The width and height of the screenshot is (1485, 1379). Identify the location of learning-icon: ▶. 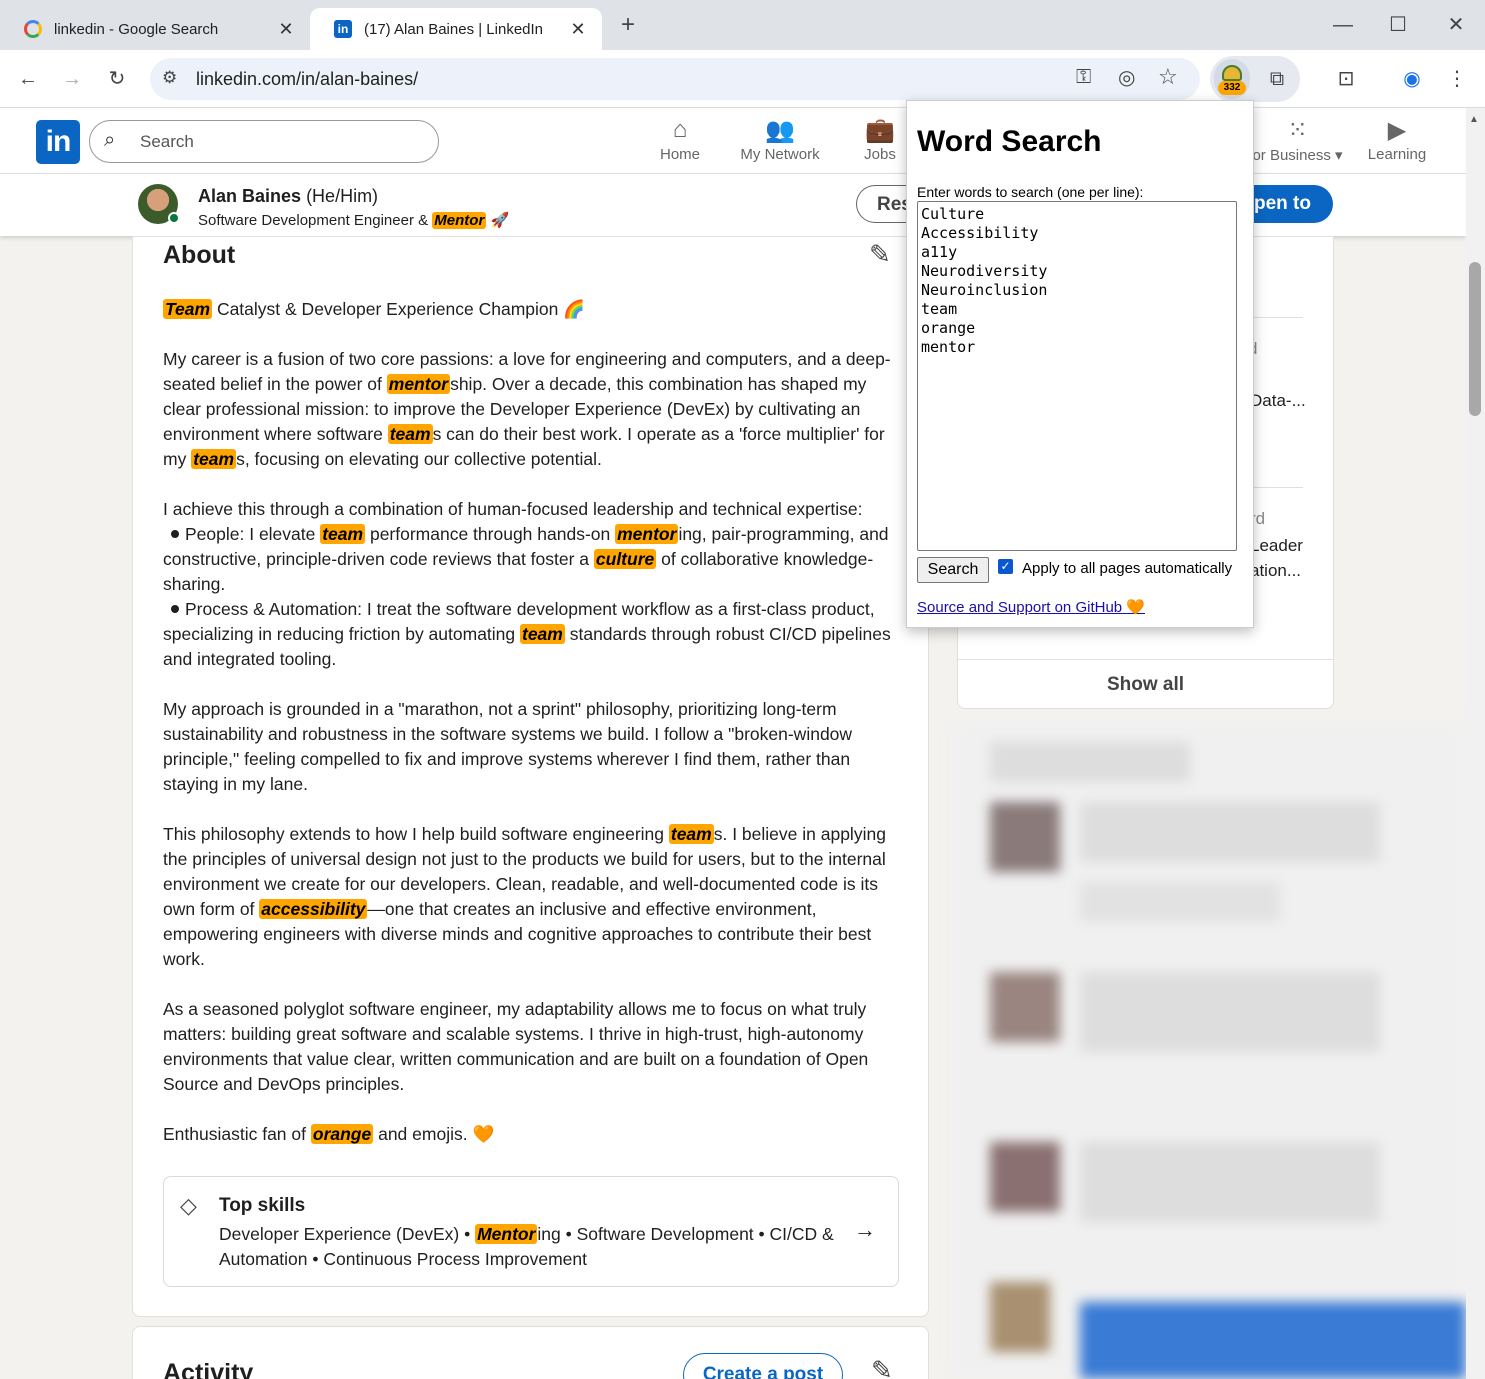
(1397, 130).